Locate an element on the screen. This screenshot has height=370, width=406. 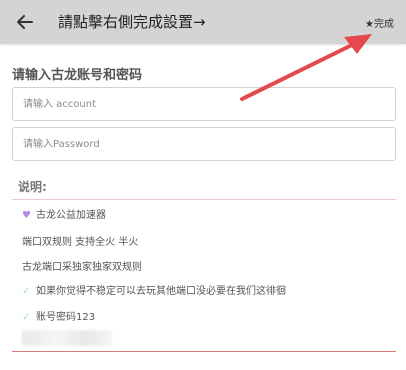
done-button: ★完成 is located at coordinates (379, 22).